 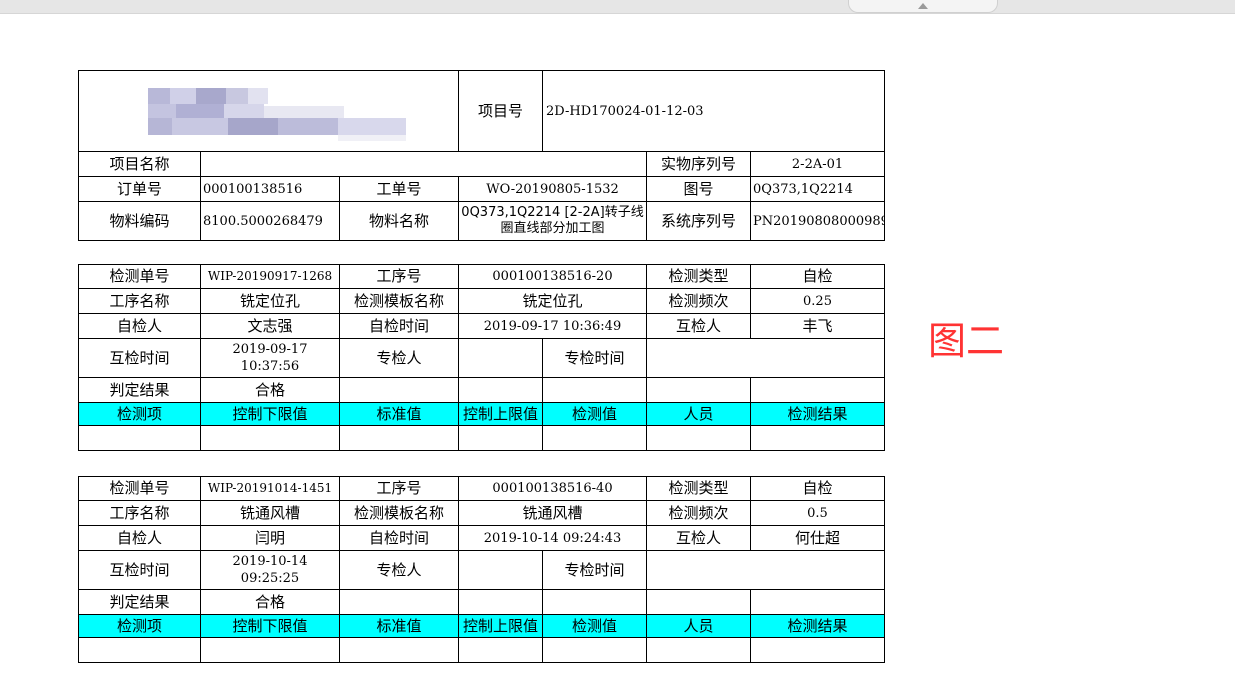 I want to click on special-time-label: 专检时间, so click(x=594, y=570).